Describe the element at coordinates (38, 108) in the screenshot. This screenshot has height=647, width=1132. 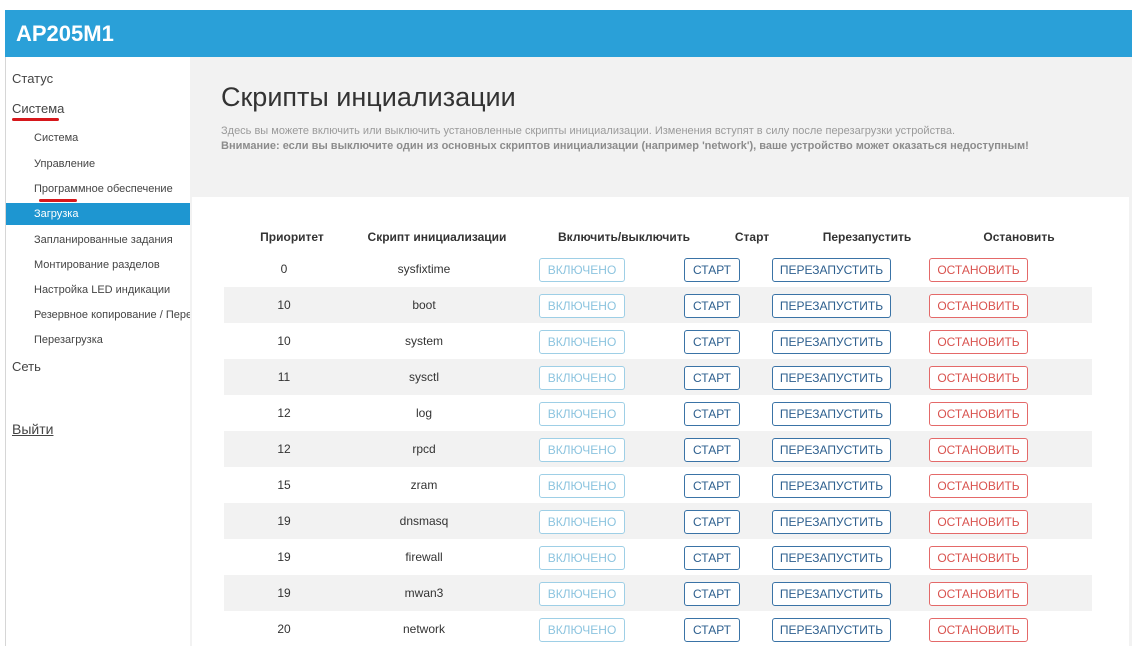
I see `nav-system: Система` at that location.